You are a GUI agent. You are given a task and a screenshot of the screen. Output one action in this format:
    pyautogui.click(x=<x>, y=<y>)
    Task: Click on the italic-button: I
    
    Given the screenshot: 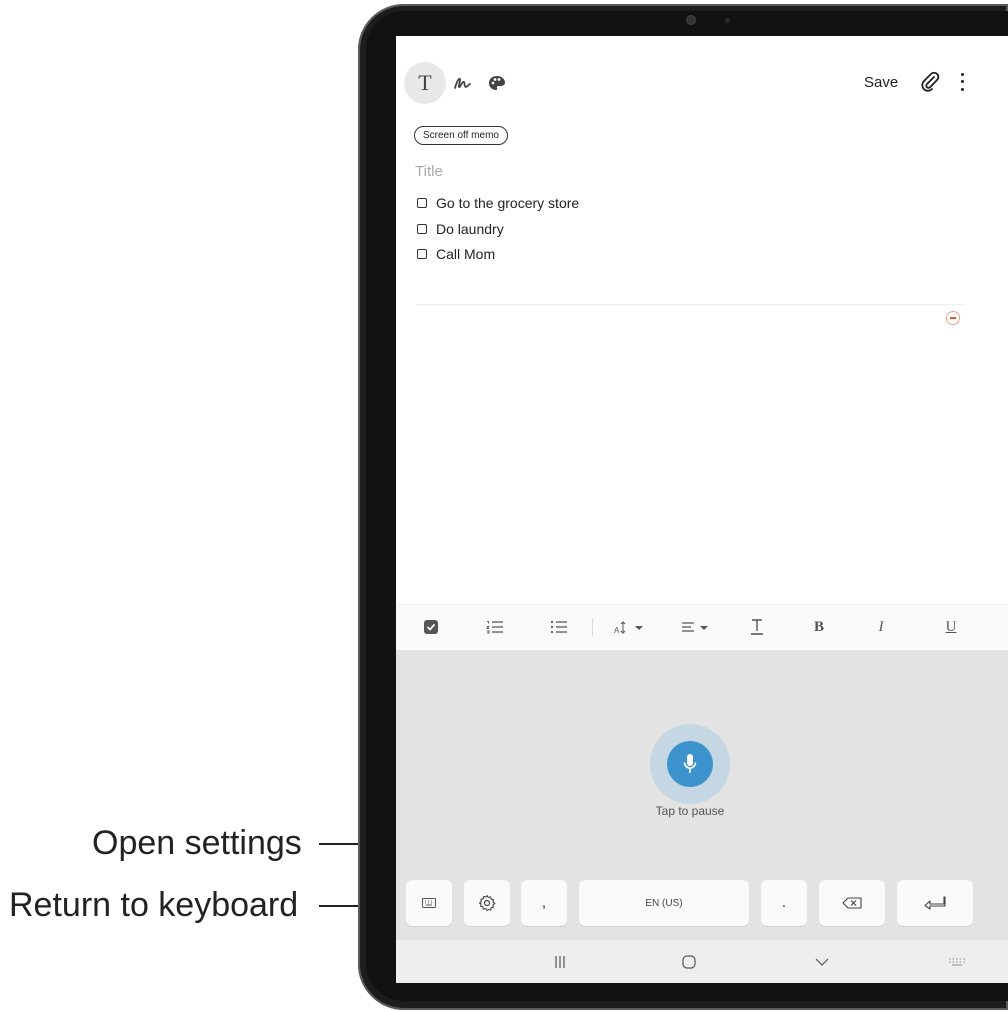 What is the action you would take?
    pyautogui.click(x=881, y=627)
    